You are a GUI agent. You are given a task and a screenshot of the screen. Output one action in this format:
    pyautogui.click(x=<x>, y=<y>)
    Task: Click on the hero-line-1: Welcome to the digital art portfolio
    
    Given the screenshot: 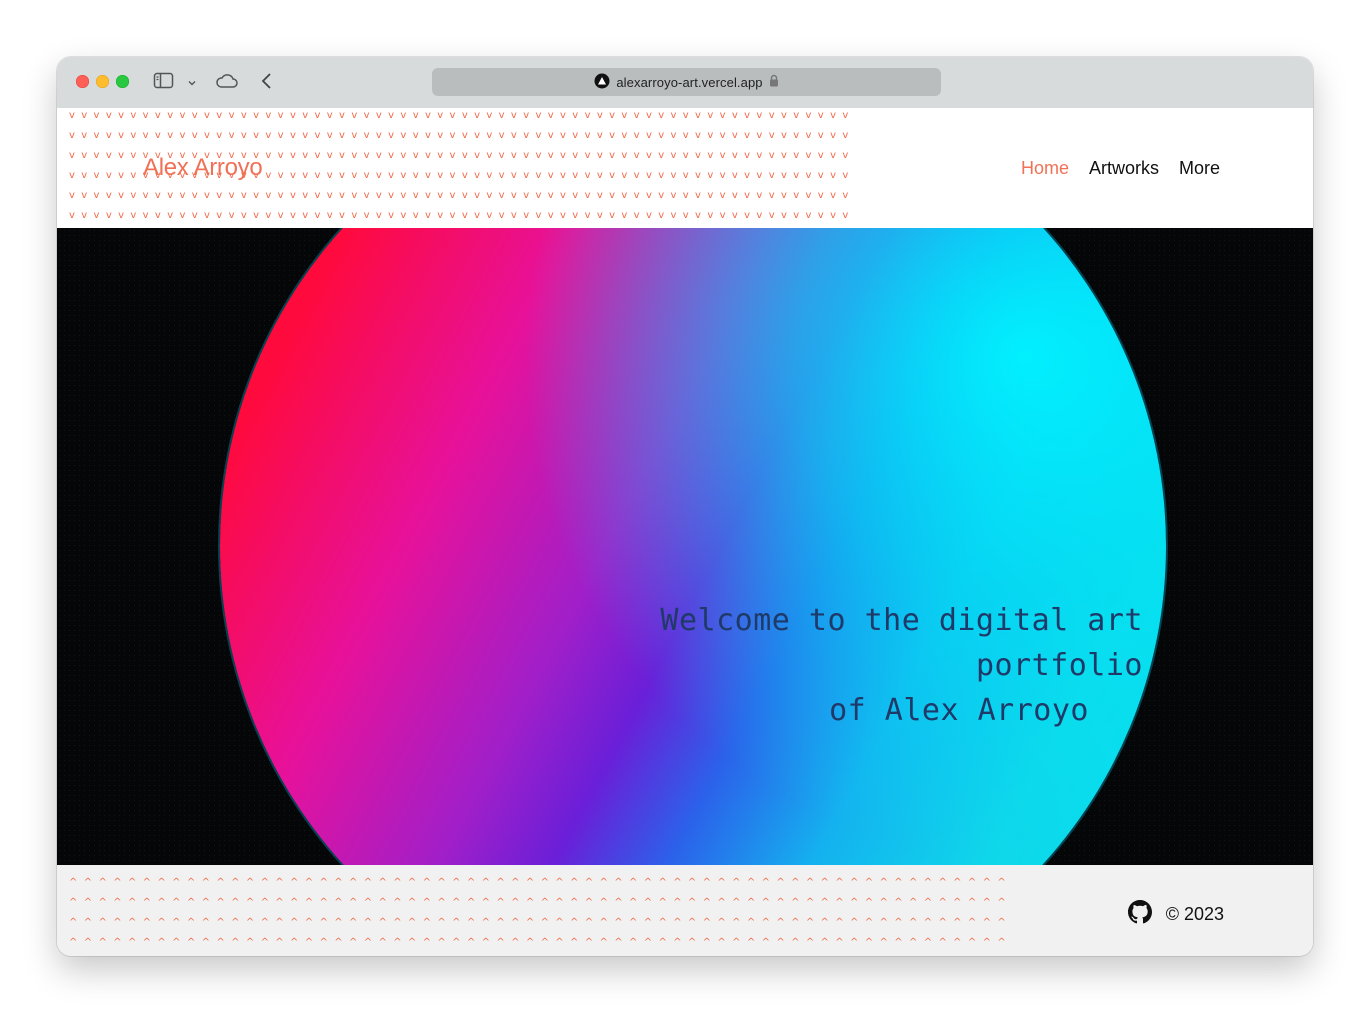 What is the action you would take?
    pyautogui.click(x=901, y=643)
    